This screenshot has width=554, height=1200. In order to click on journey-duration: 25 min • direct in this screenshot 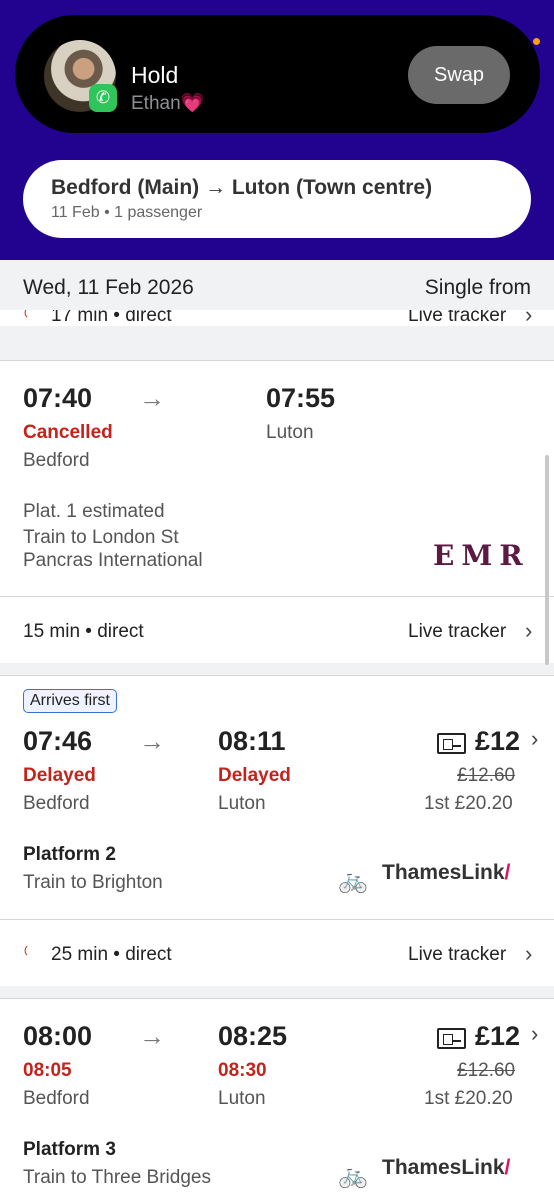, I will do `click(111, 954)`.